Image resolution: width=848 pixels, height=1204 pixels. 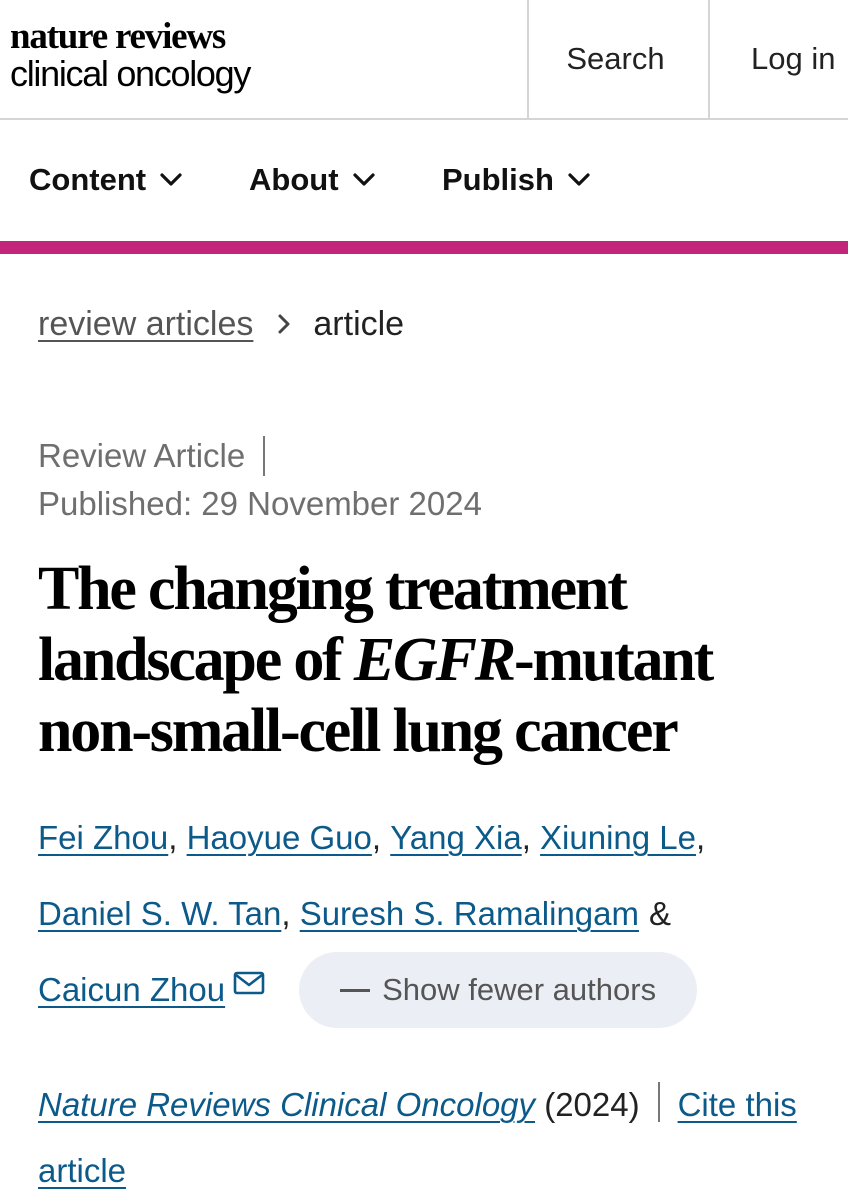 What do you see at coordinates (613, 660) in the screenshot?
I see `title-line-2-post: -mutant` at bounding box center [613, 660].